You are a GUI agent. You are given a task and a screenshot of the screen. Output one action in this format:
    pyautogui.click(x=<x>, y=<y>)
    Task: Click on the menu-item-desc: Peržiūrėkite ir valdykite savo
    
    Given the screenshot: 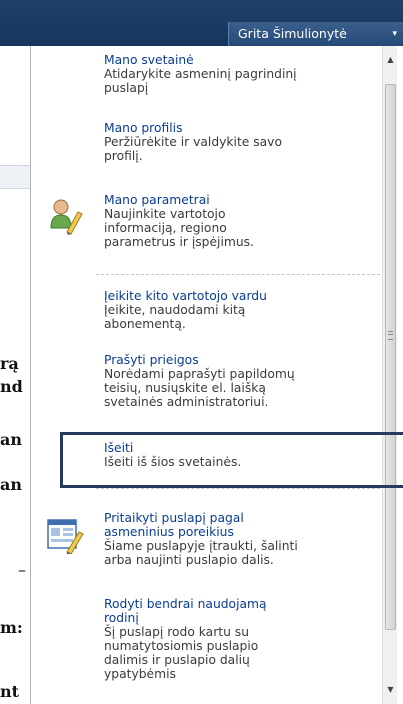 What is the action you would take?
    pyautogui.click(x=193, y=142)
    